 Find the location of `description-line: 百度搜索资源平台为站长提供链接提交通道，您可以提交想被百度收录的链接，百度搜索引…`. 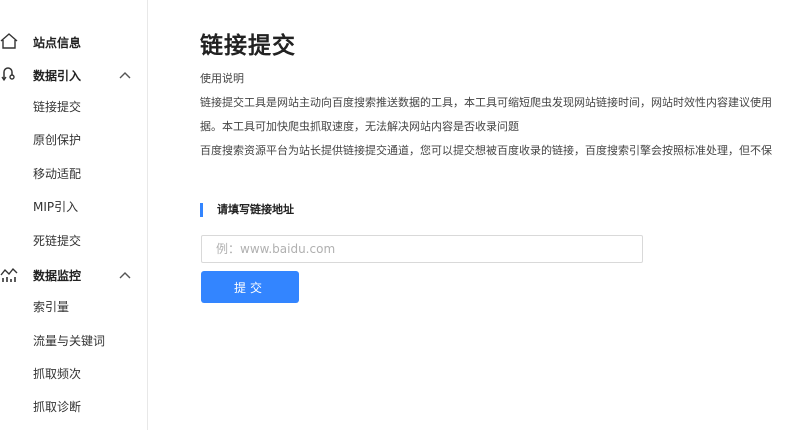

description-line: 百度搜索资源平台为站长提供链接提交通道，您可以提交想被百度收录的链接，百度搜索引… is located at coordinates (486, 150).